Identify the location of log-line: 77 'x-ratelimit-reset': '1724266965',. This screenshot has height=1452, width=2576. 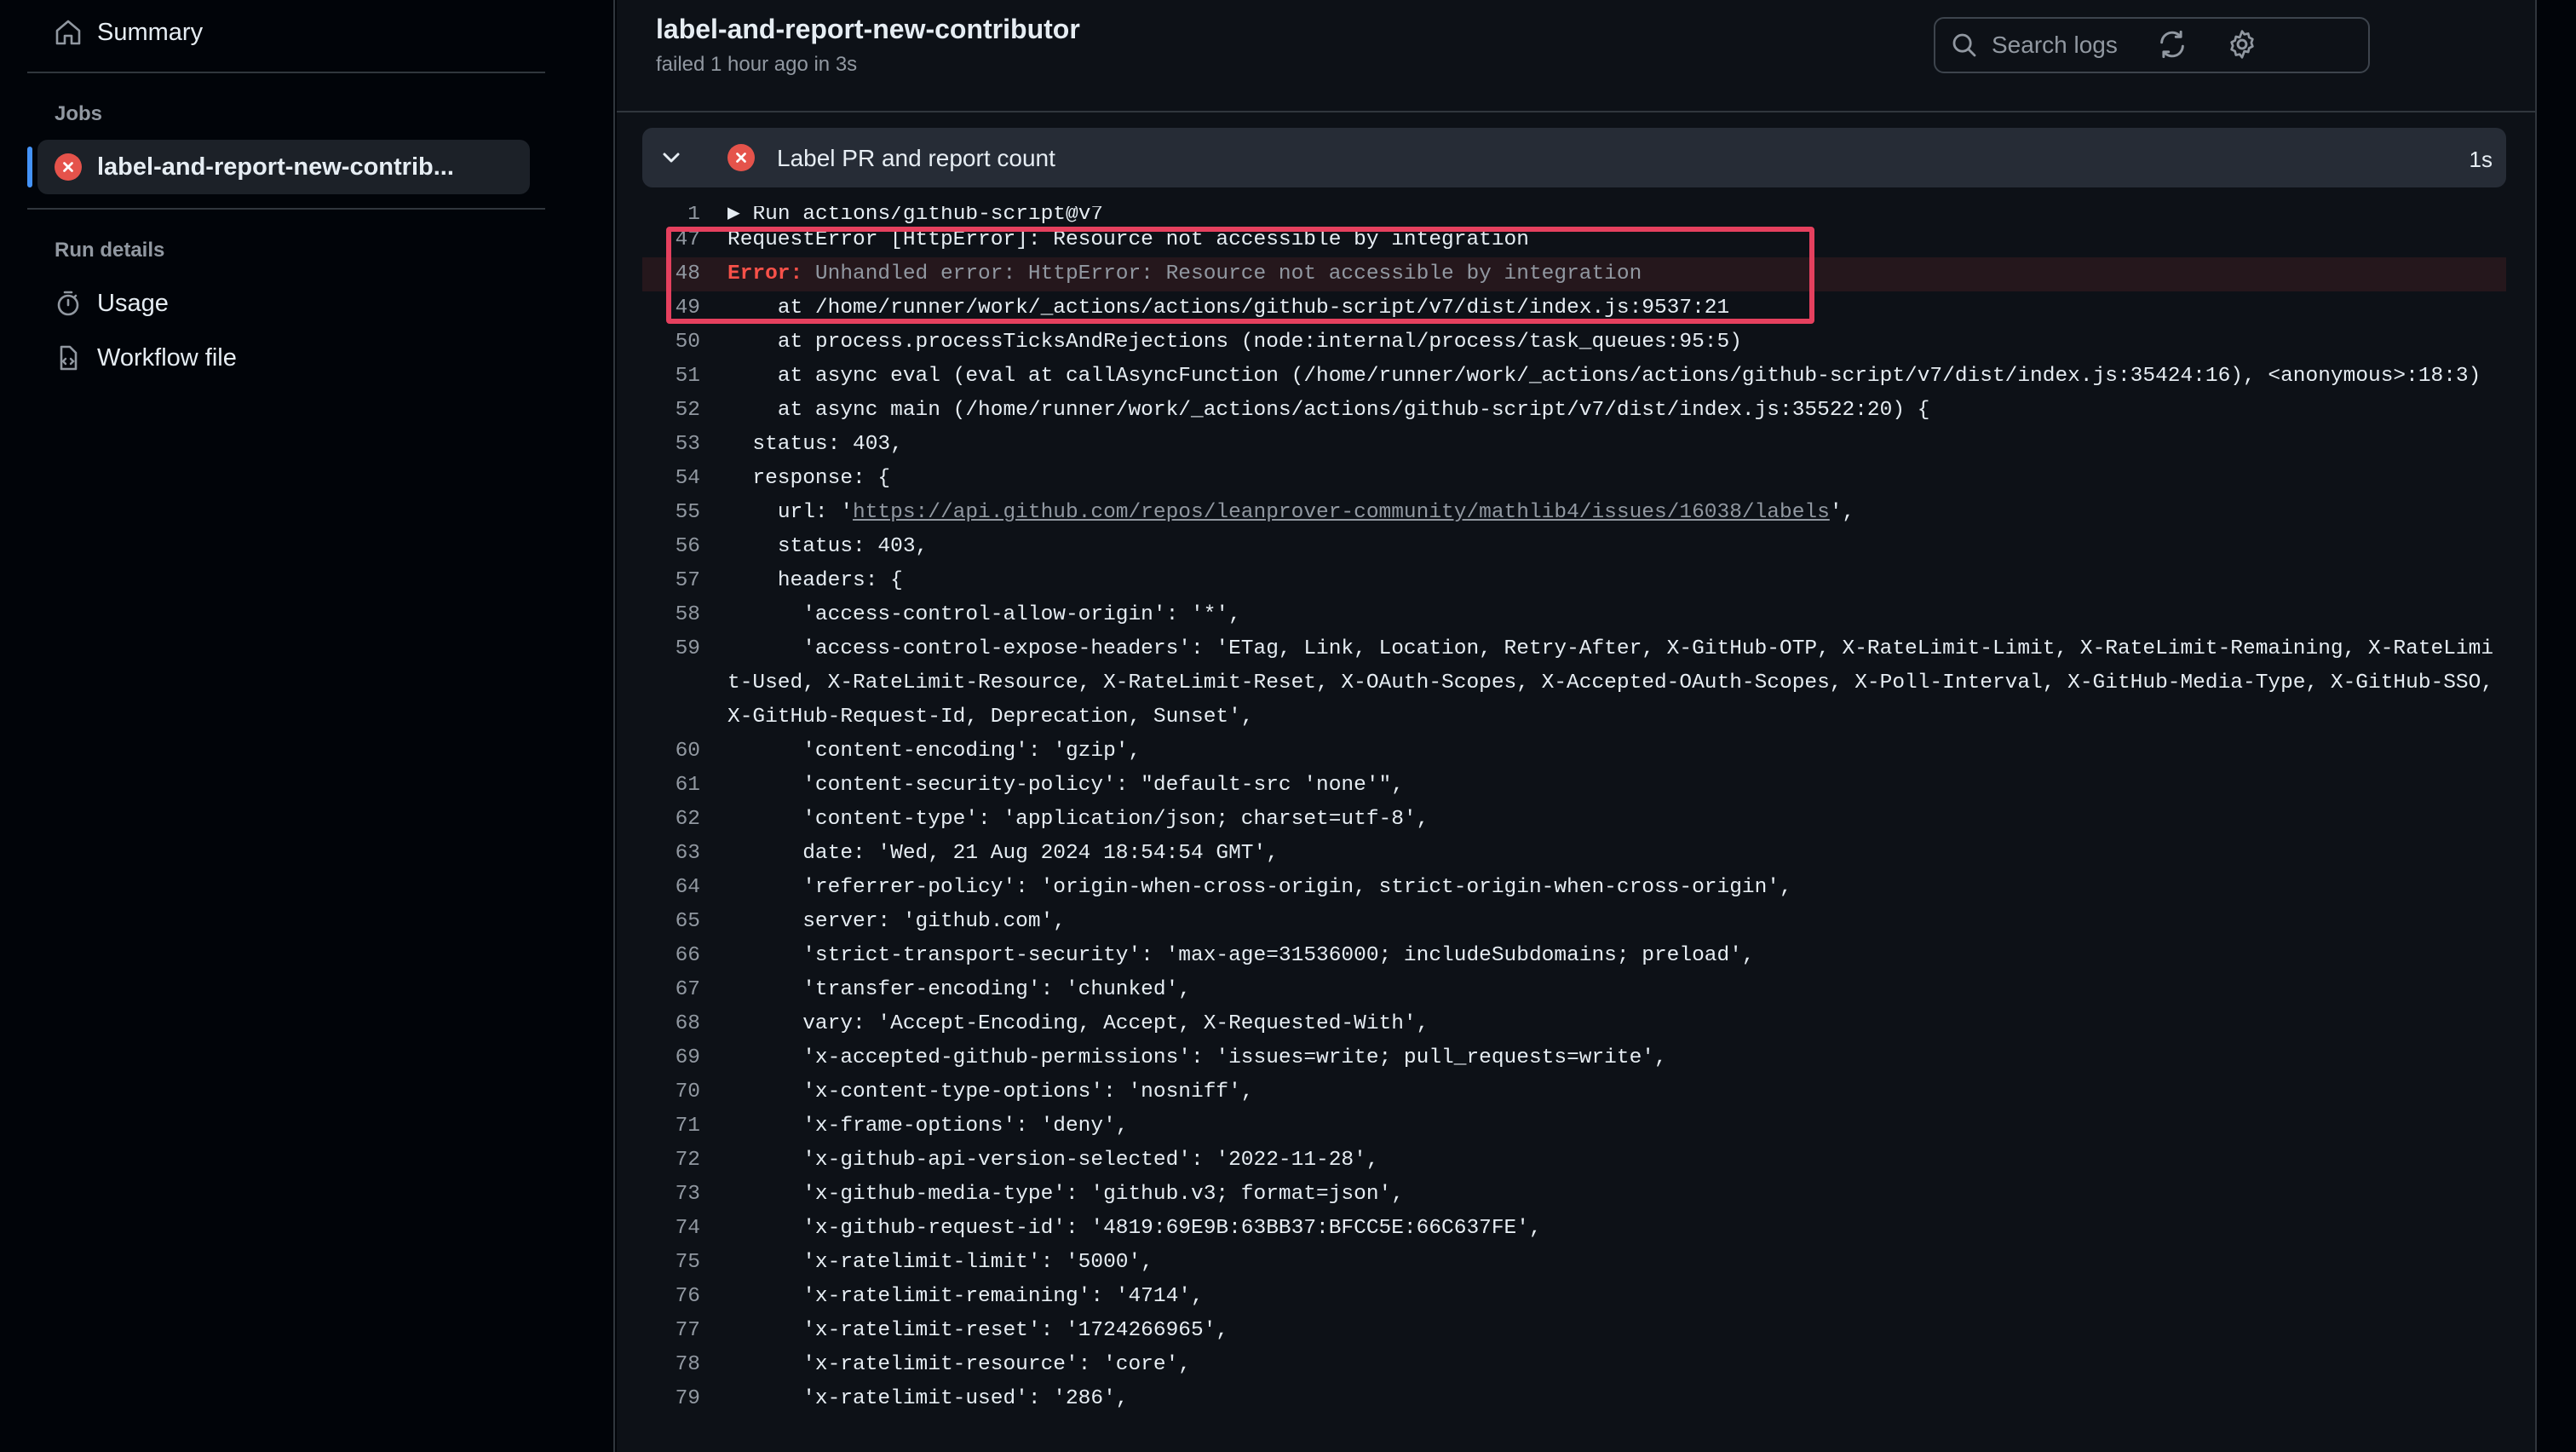
(1574, 1331).